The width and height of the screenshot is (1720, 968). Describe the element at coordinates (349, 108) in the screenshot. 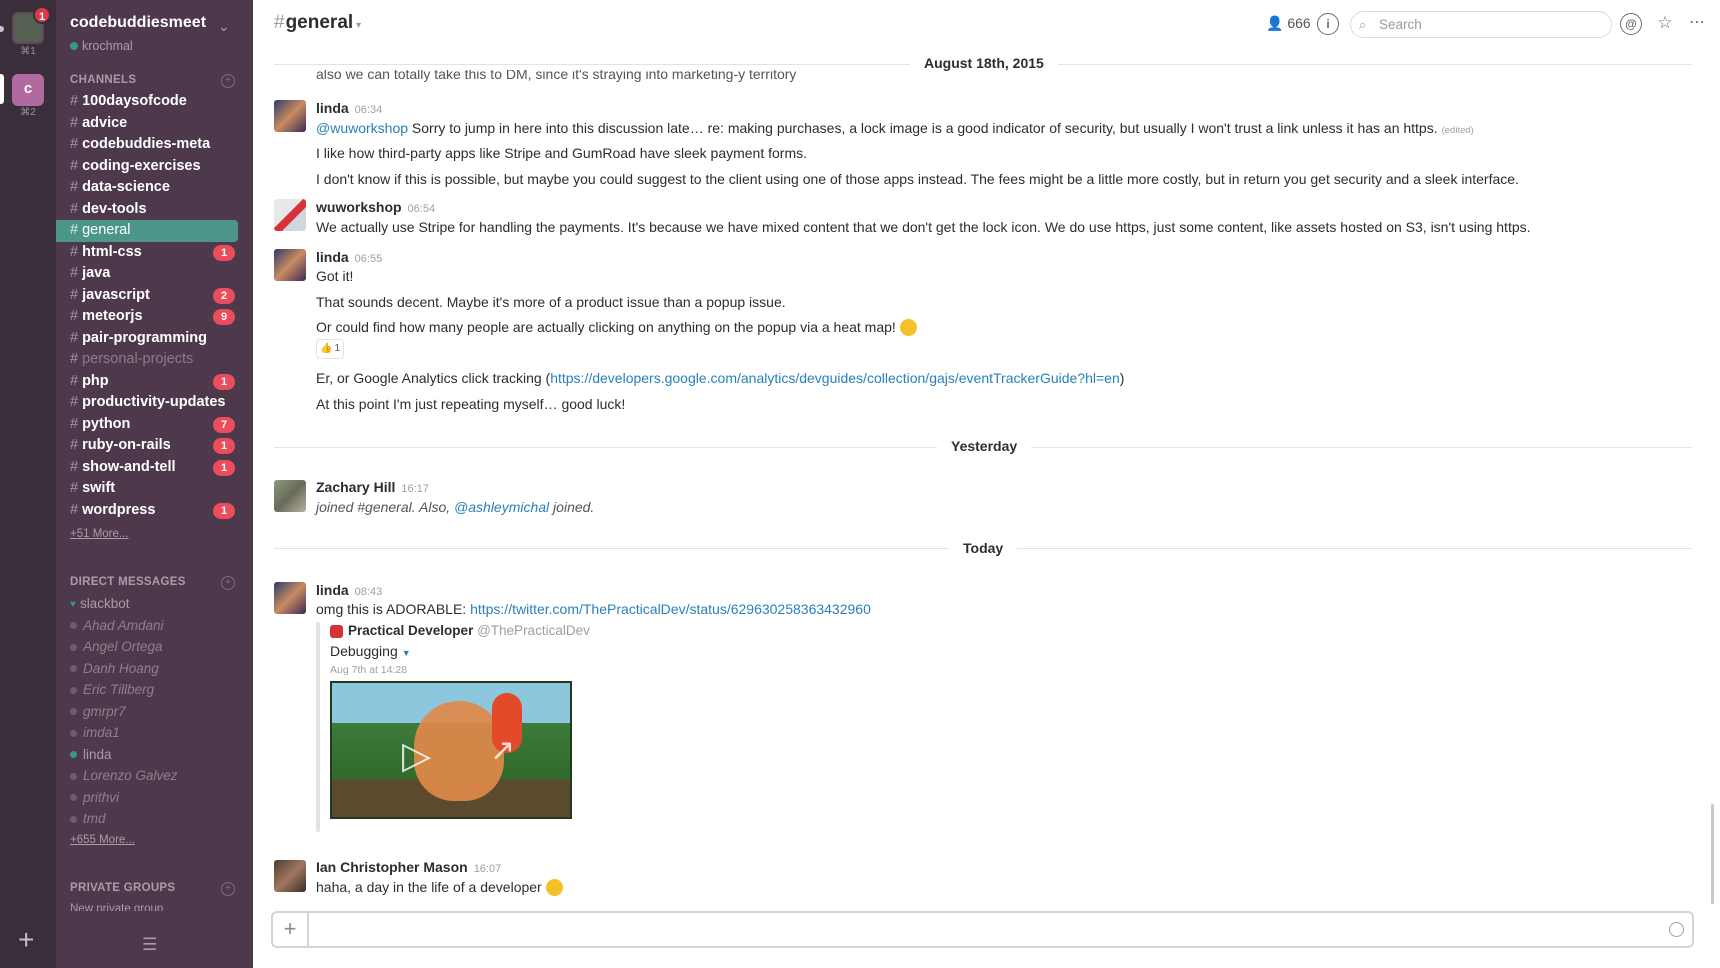

I see `message-author: linda 06:34` at that location.